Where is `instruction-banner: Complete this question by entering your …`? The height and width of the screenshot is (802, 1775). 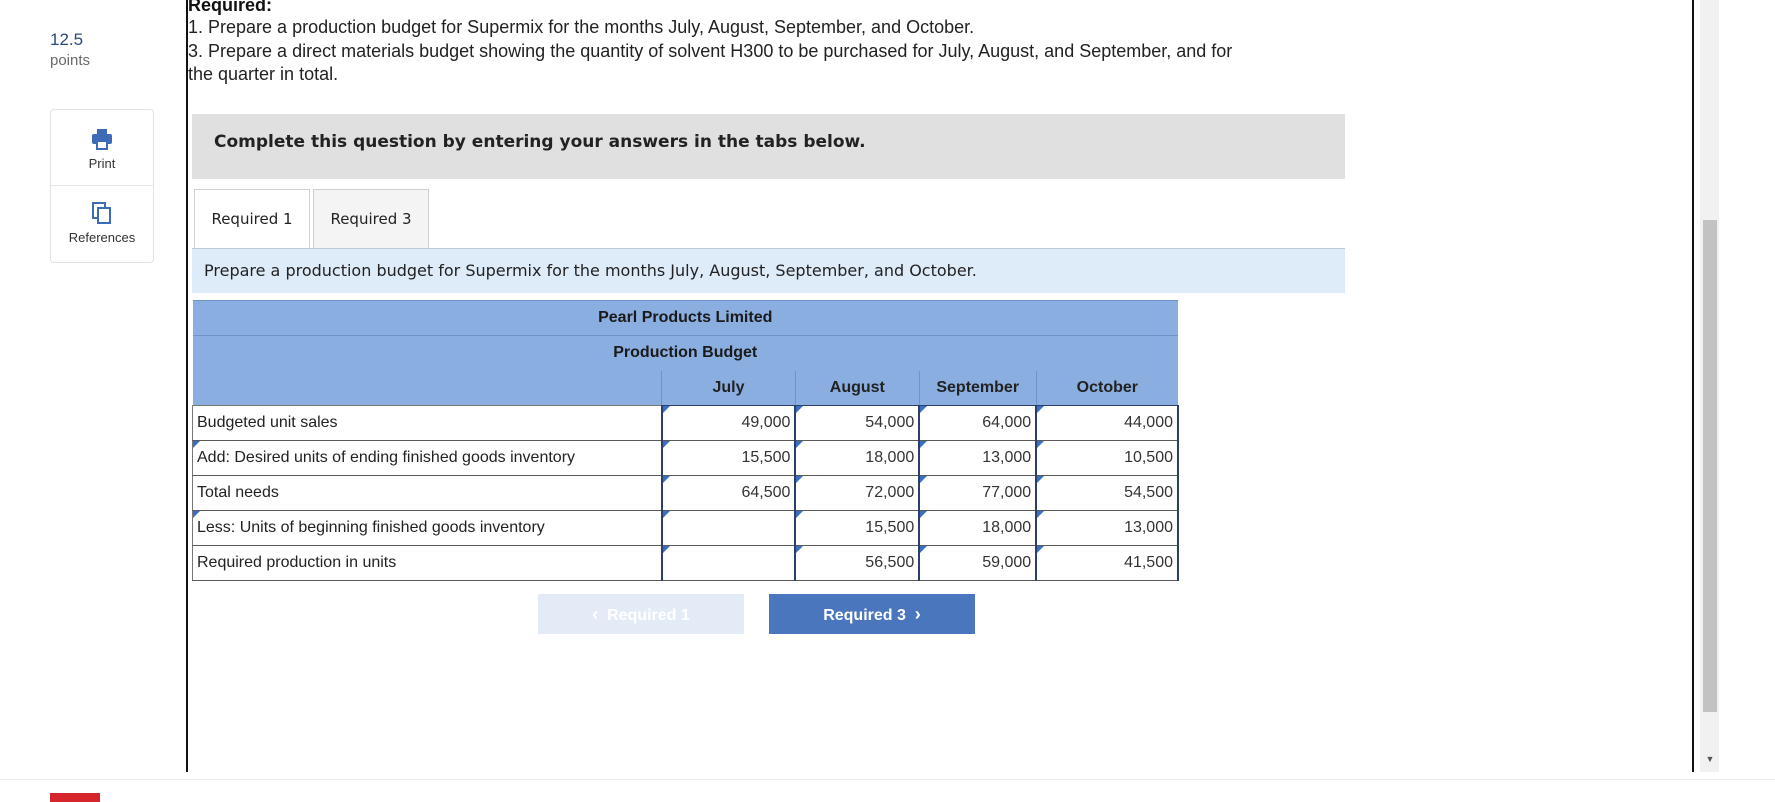
instruction-banner: Complete this question by entering your … is located at coordinates (768, 146).